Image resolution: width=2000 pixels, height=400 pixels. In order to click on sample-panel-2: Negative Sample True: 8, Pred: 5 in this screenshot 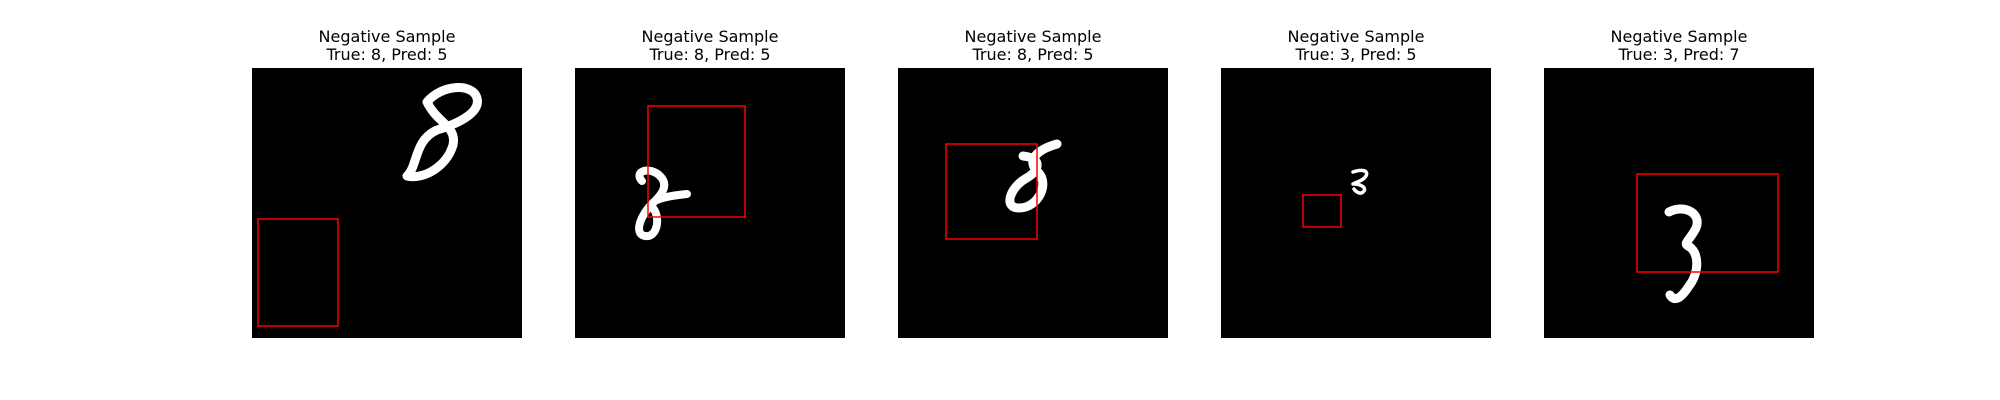, I will do `click(710, 200)`.